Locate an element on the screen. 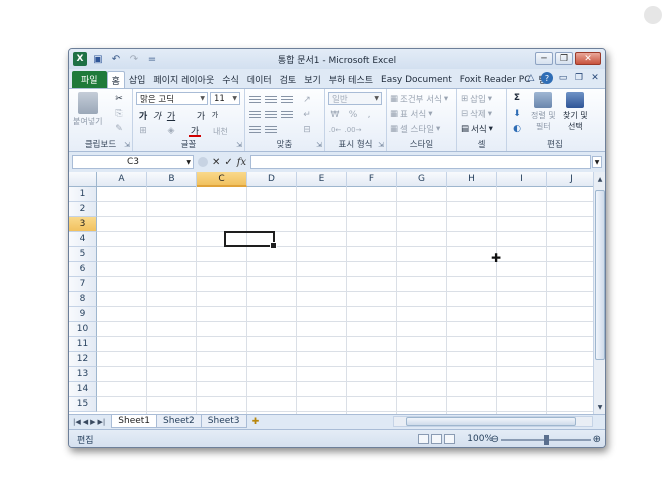  customize-qat-icon: = is located at coordinates (152, 59).